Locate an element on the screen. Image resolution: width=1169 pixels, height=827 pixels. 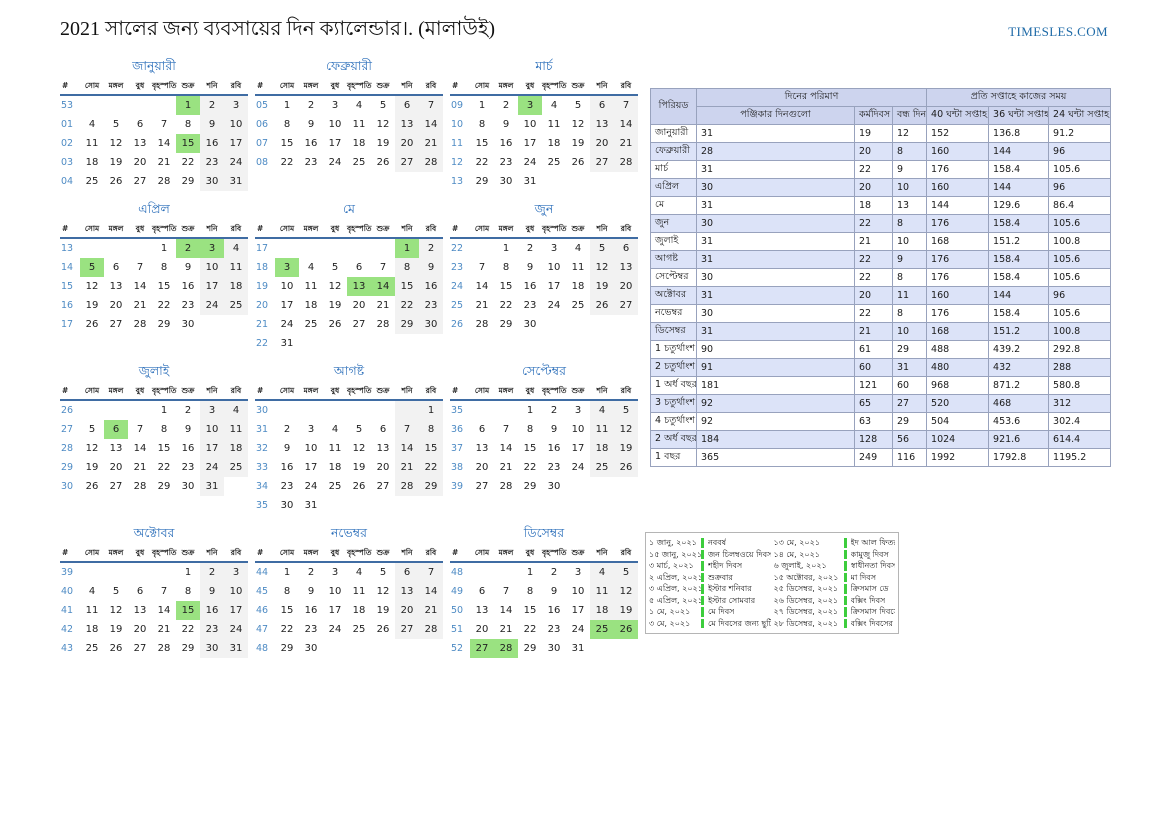
day-cell: 11 is located at coordinates (236, 429).